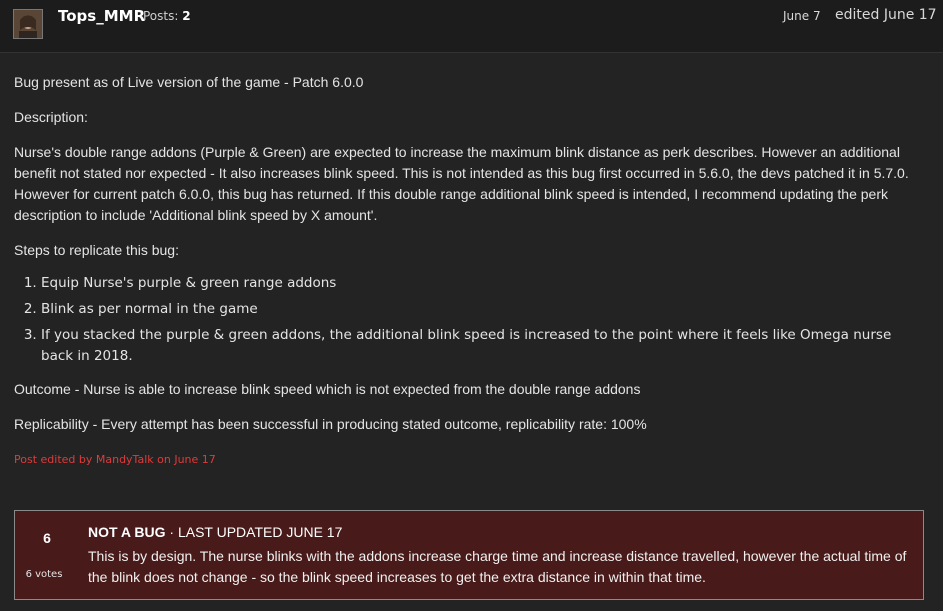  I want to click on post-header: Tops_MMR Posts: 2 June 7 edited June 17, so click(471, 26).